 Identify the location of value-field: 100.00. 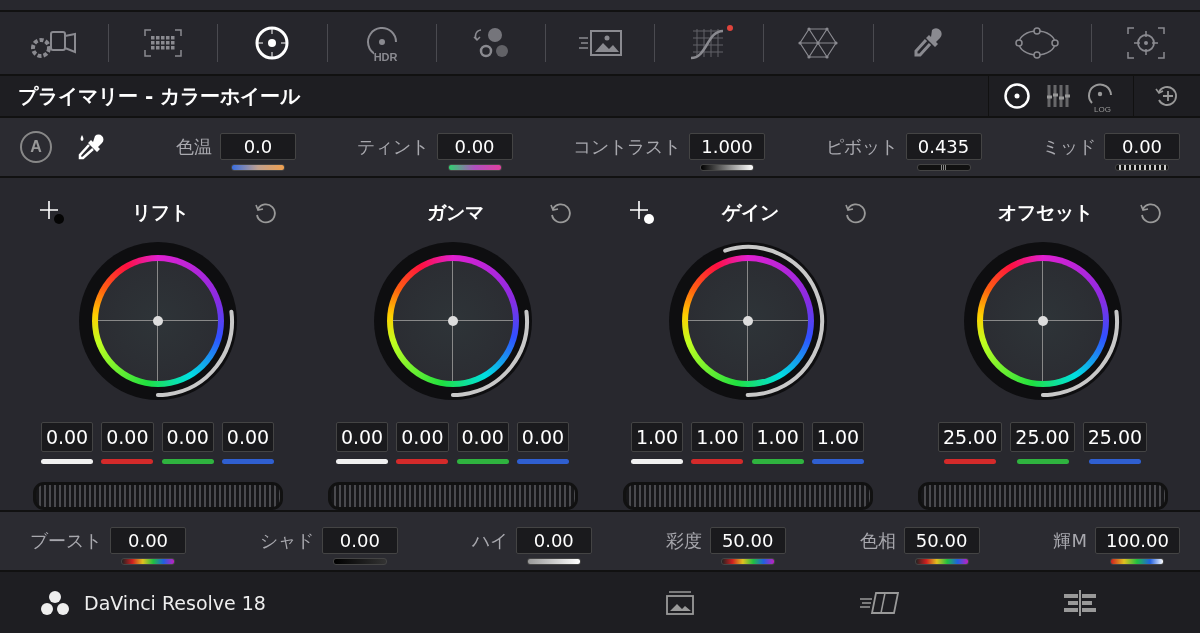
(1137, 540).